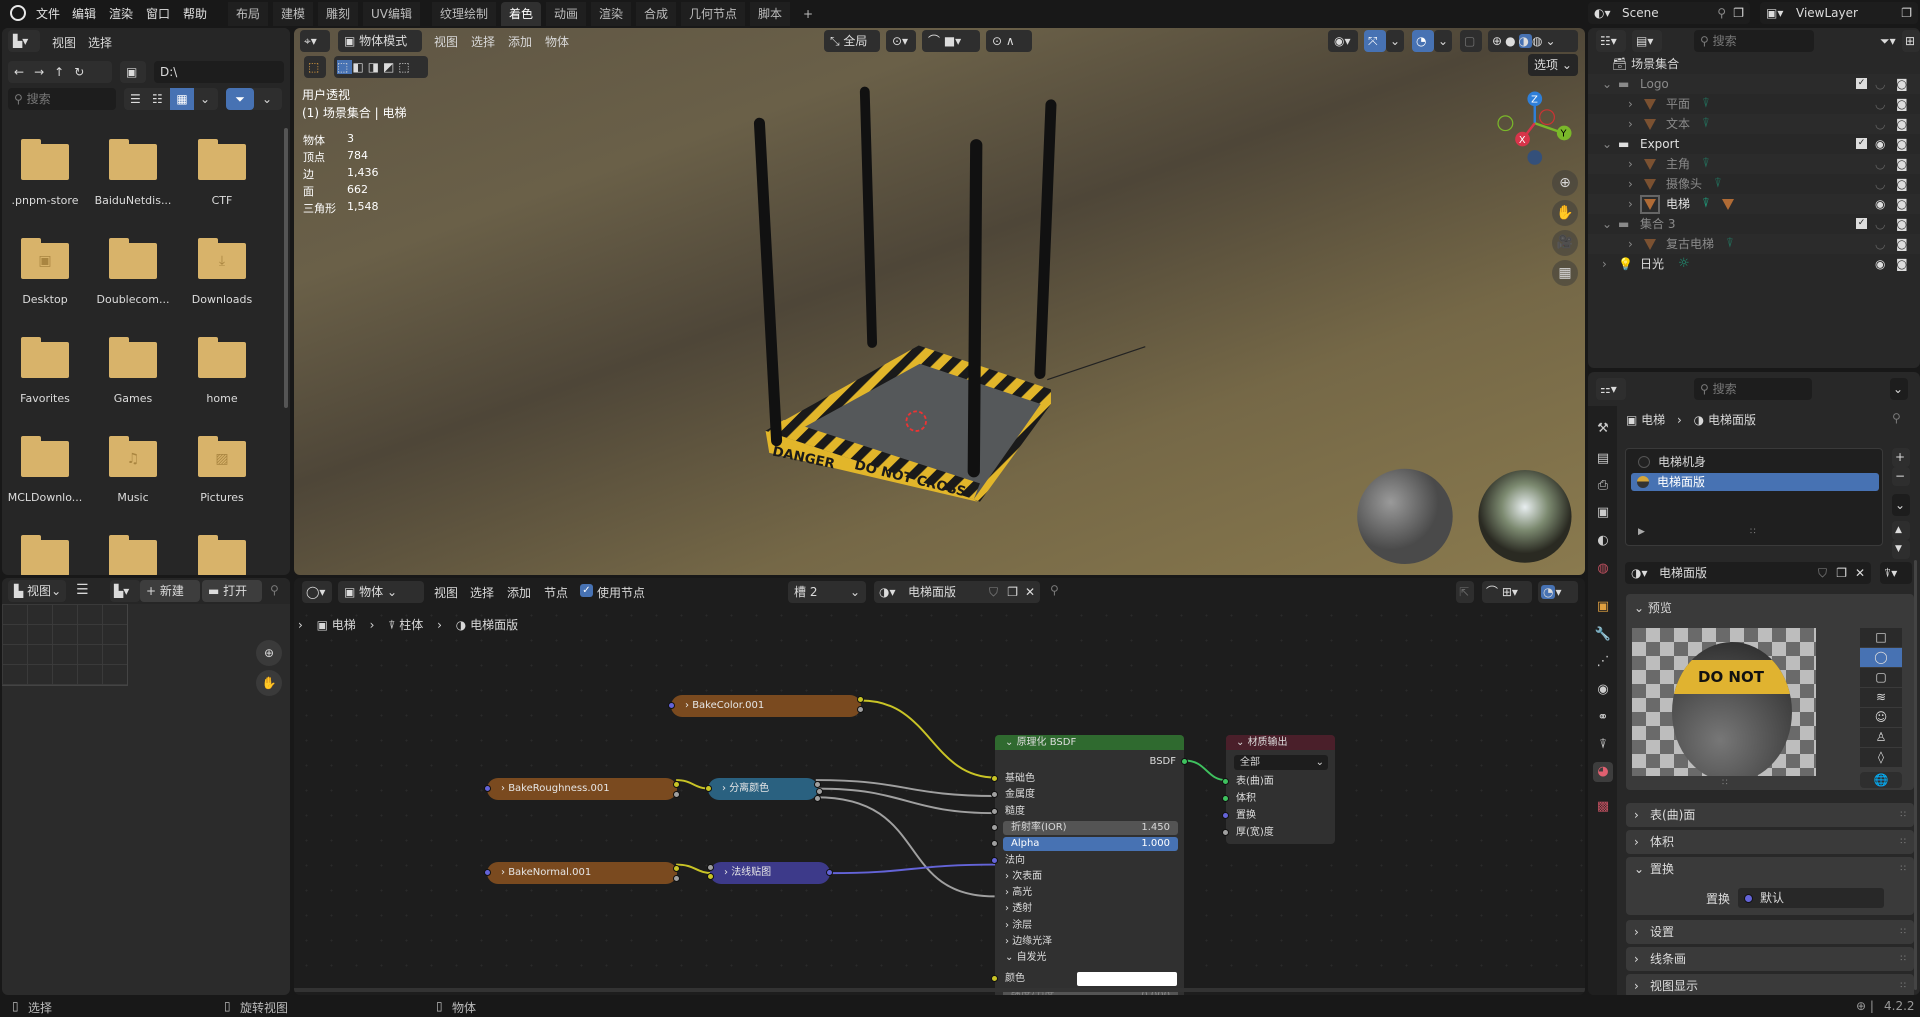 Image resolution: width=1920 pixels, height=1017 pixels. What do you see at coordinates (1770, 932) in the screenshot?
I see `panel-3: › 设置 ∷` at bounding box center [1770, 932].